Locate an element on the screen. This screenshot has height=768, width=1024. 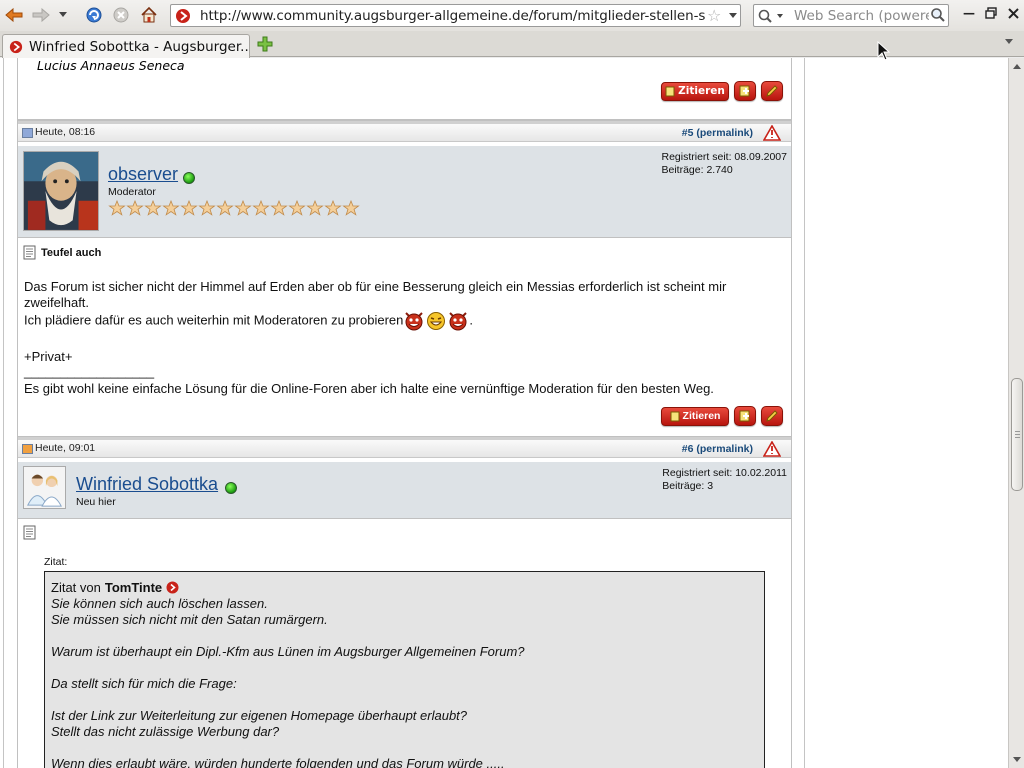
stop-icon is located at coordinates (121, 15).